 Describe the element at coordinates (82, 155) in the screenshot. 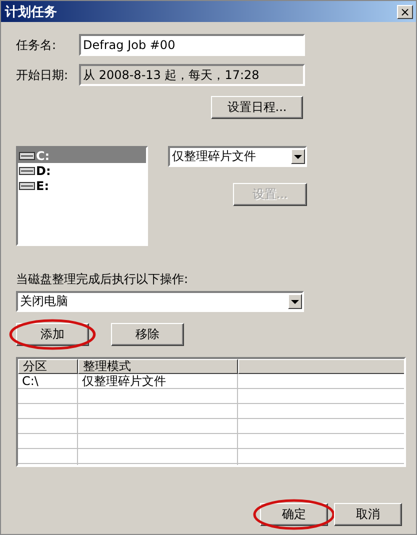

I see `drive-item: C:` at that location.